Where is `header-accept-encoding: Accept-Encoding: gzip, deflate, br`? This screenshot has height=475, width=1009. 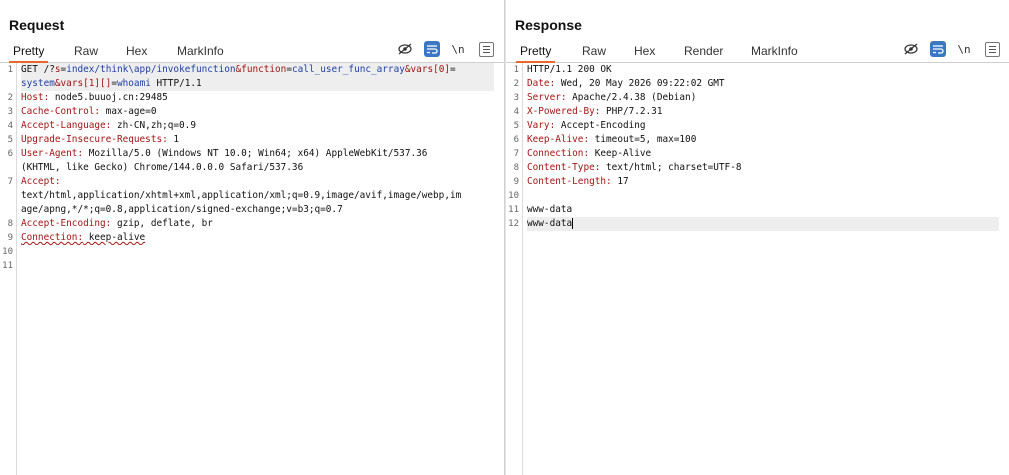
header-accept-encoding: Accept-Encoding: gzip, deflate, br is located at coordinates (117, 223).